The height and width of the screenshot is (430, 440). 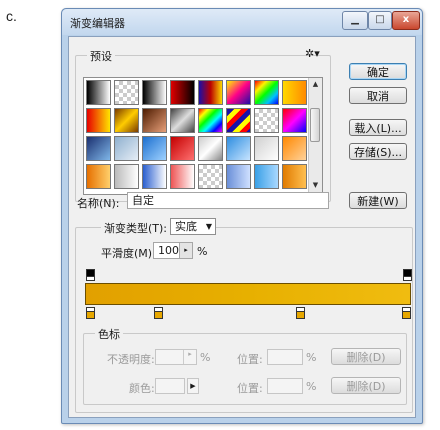 I want to click on opacity-unit: %, so click(x=205, y=357).